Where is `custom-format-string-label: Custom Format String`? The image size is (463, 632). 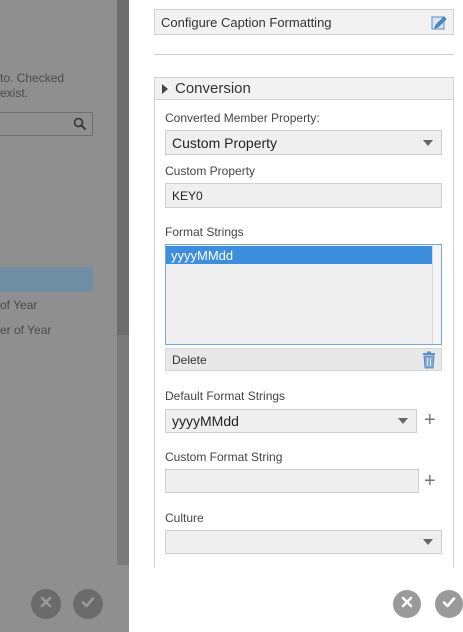
custom-format-string-label: Custom Format String is located at coordinates (224, 457).